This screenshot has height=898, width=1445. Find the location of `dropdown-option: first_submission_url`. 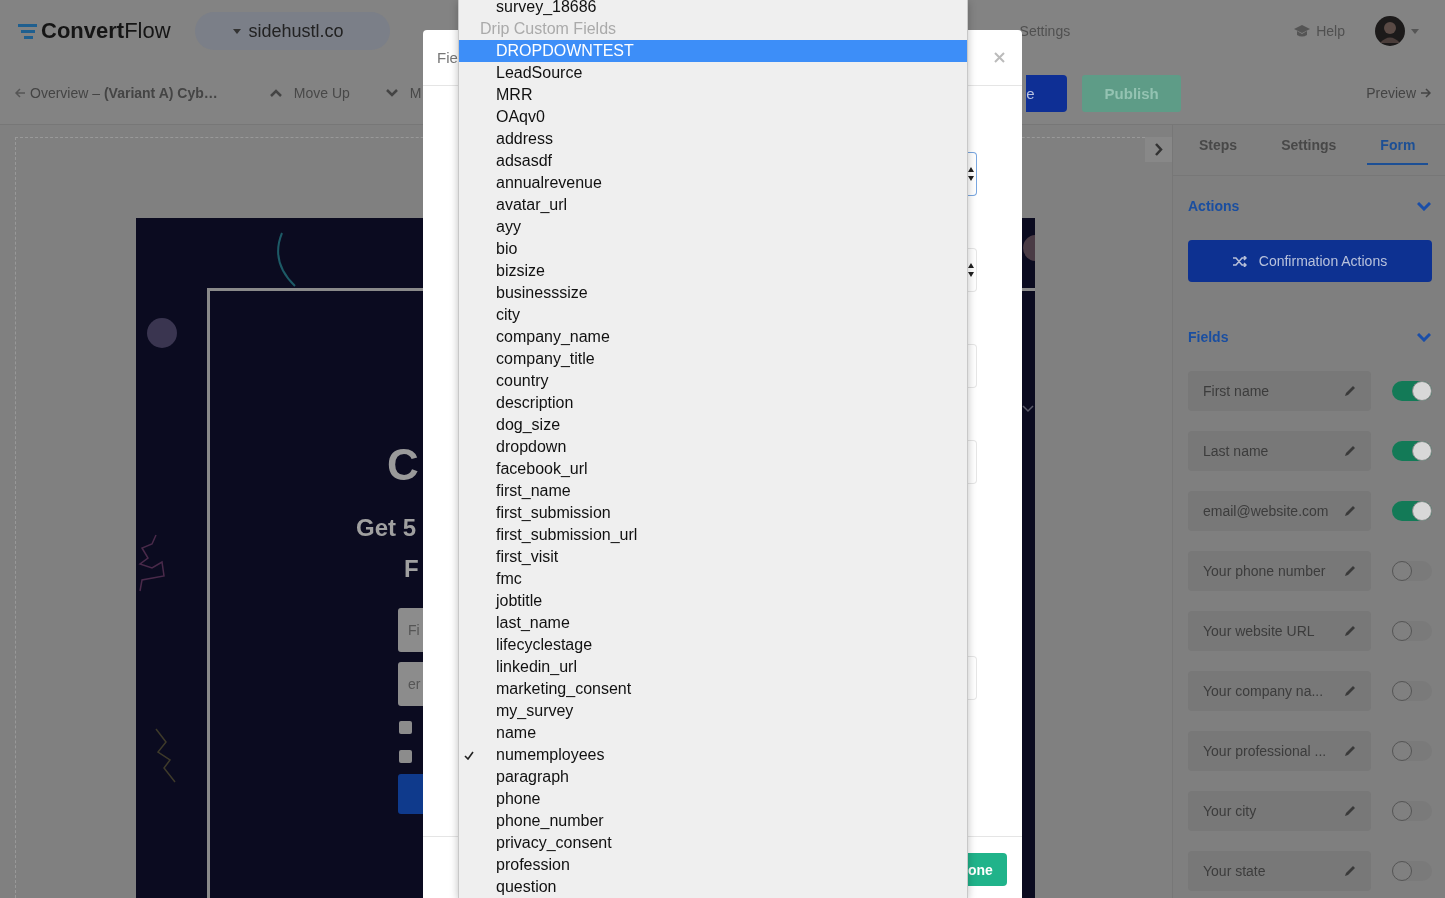

dropdown-option: first_submission_url is located at coordinates (713, 535).